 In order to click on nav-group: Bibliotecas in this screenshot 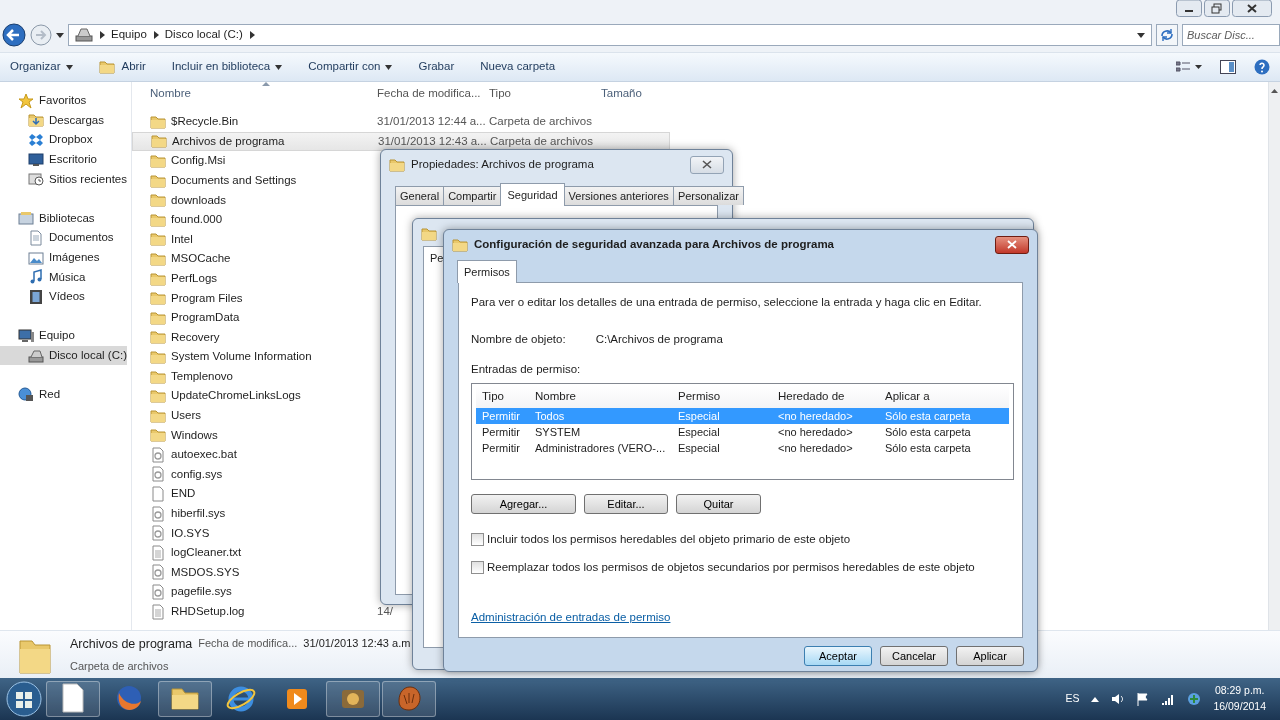, I will do `click(65, 218)`.